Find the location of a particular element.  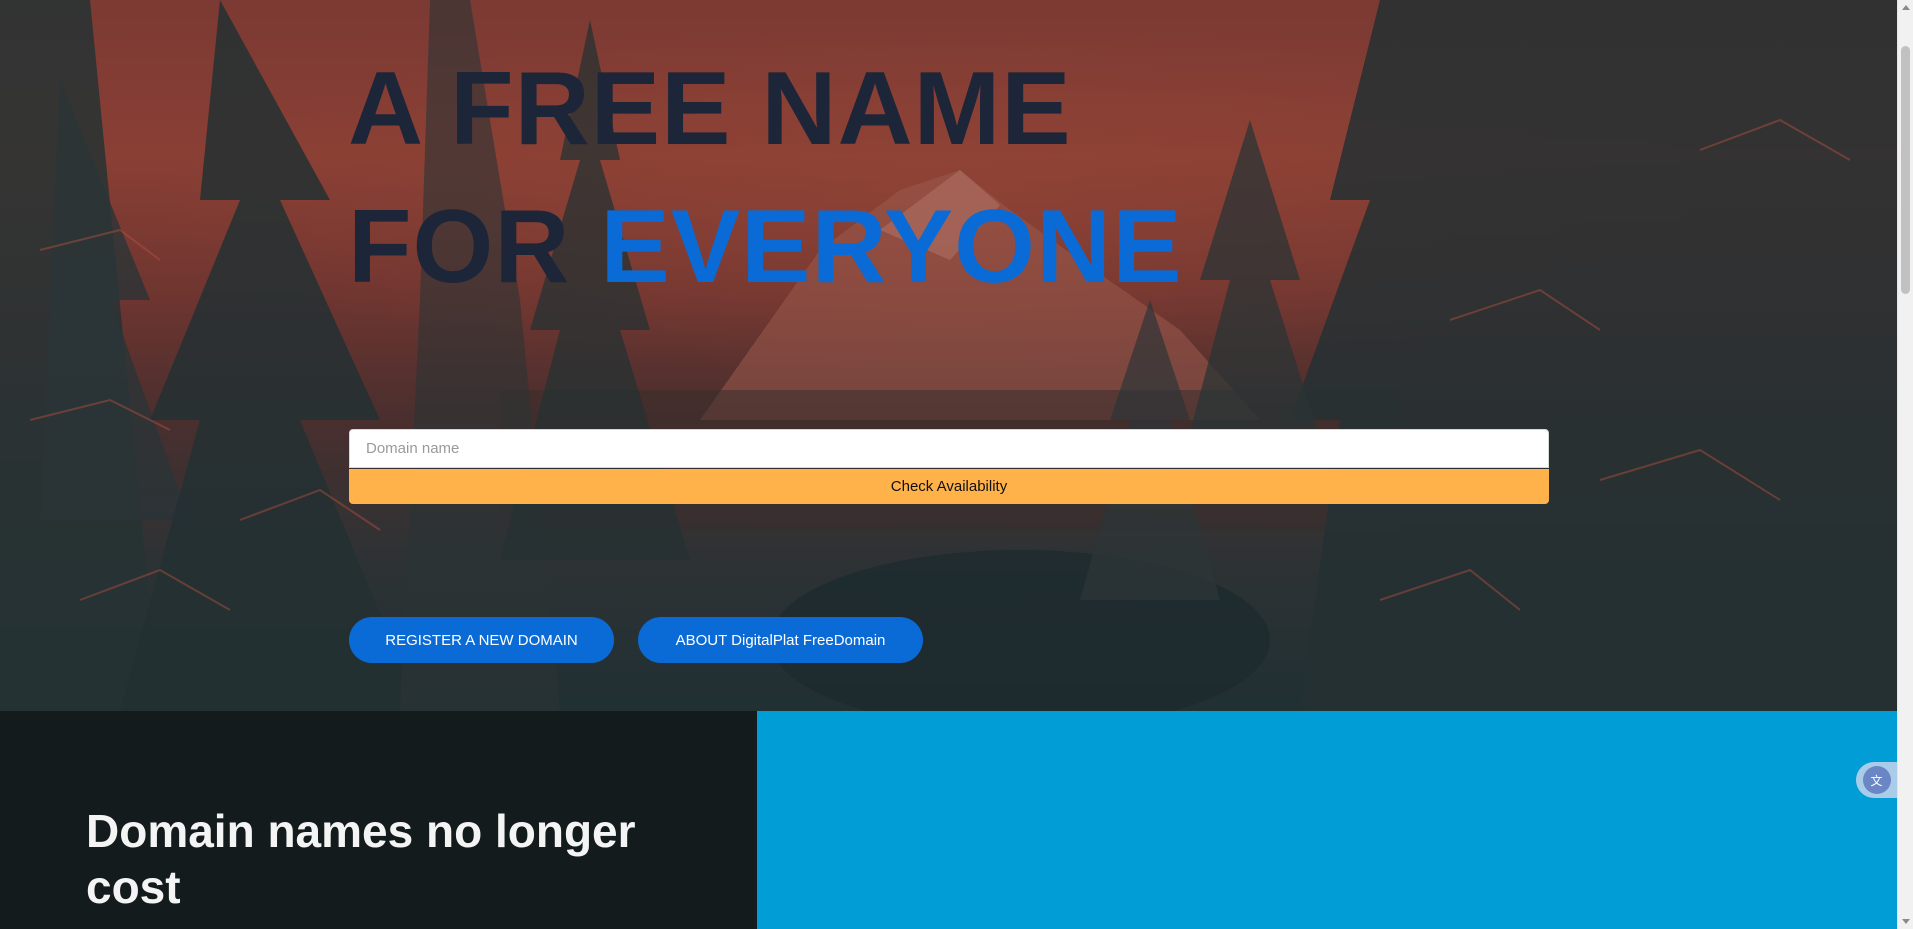

page-scrollbar is located at coordinates (1905, 464).